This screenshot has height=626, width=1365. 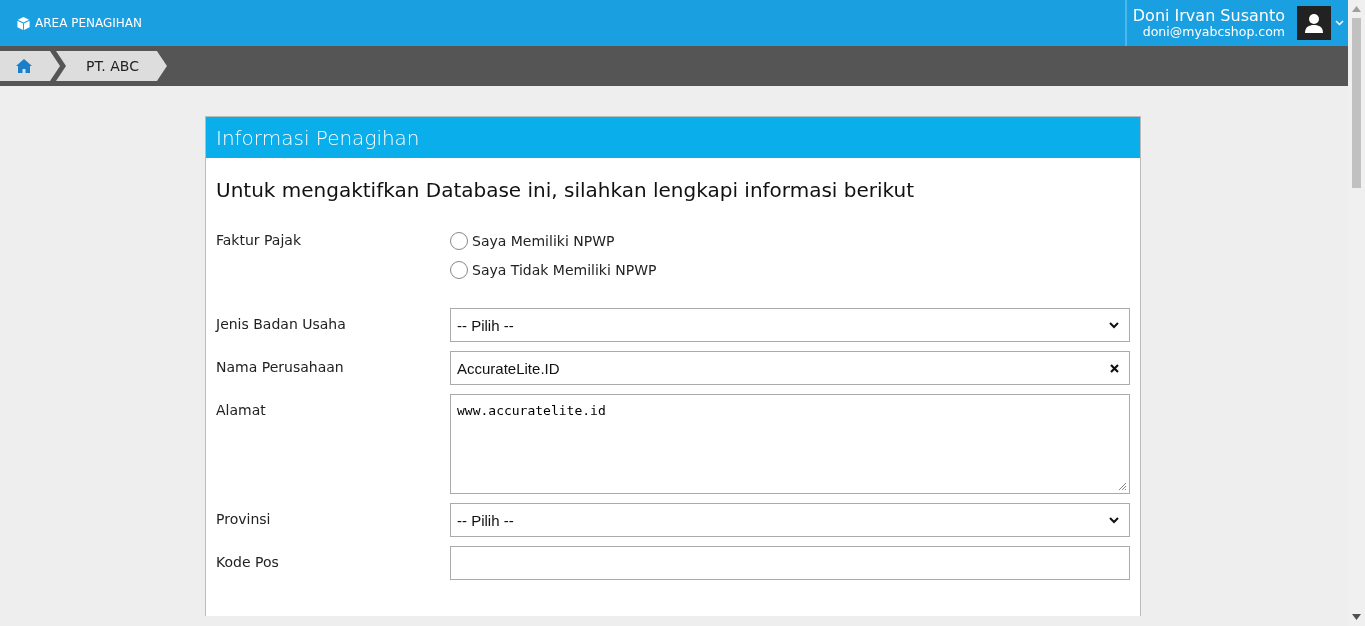 What do you see at coordinates (111, 66) in the screenshot?
I see `breadcrumb-item: PT. ABC` at bounding box center [111, 66].